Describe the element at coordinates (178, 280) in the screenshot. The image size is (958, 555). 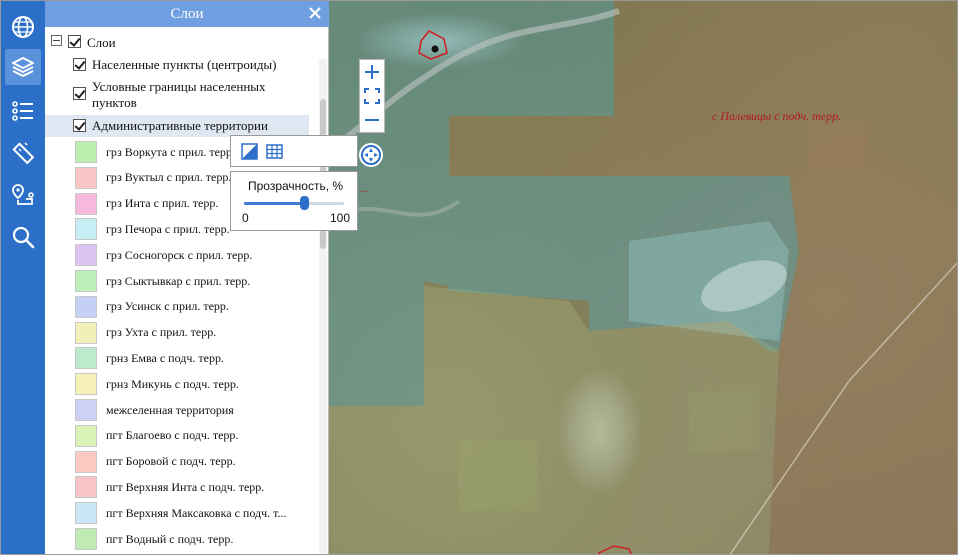
I see `legend-label: грз Сыктывкар с прил. терр.` at that location.